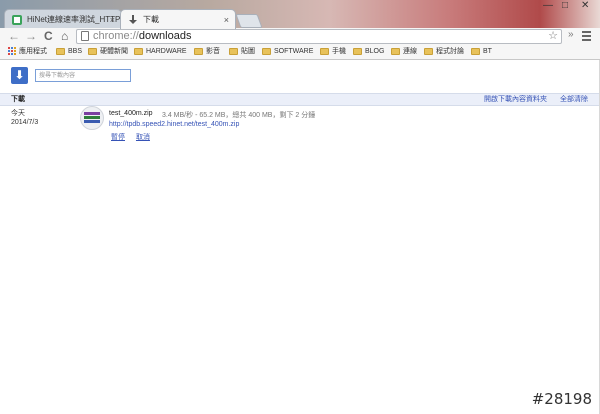 This screenshot has width=600, height=414. I want to click on new-tab-button, so click(249, 21).